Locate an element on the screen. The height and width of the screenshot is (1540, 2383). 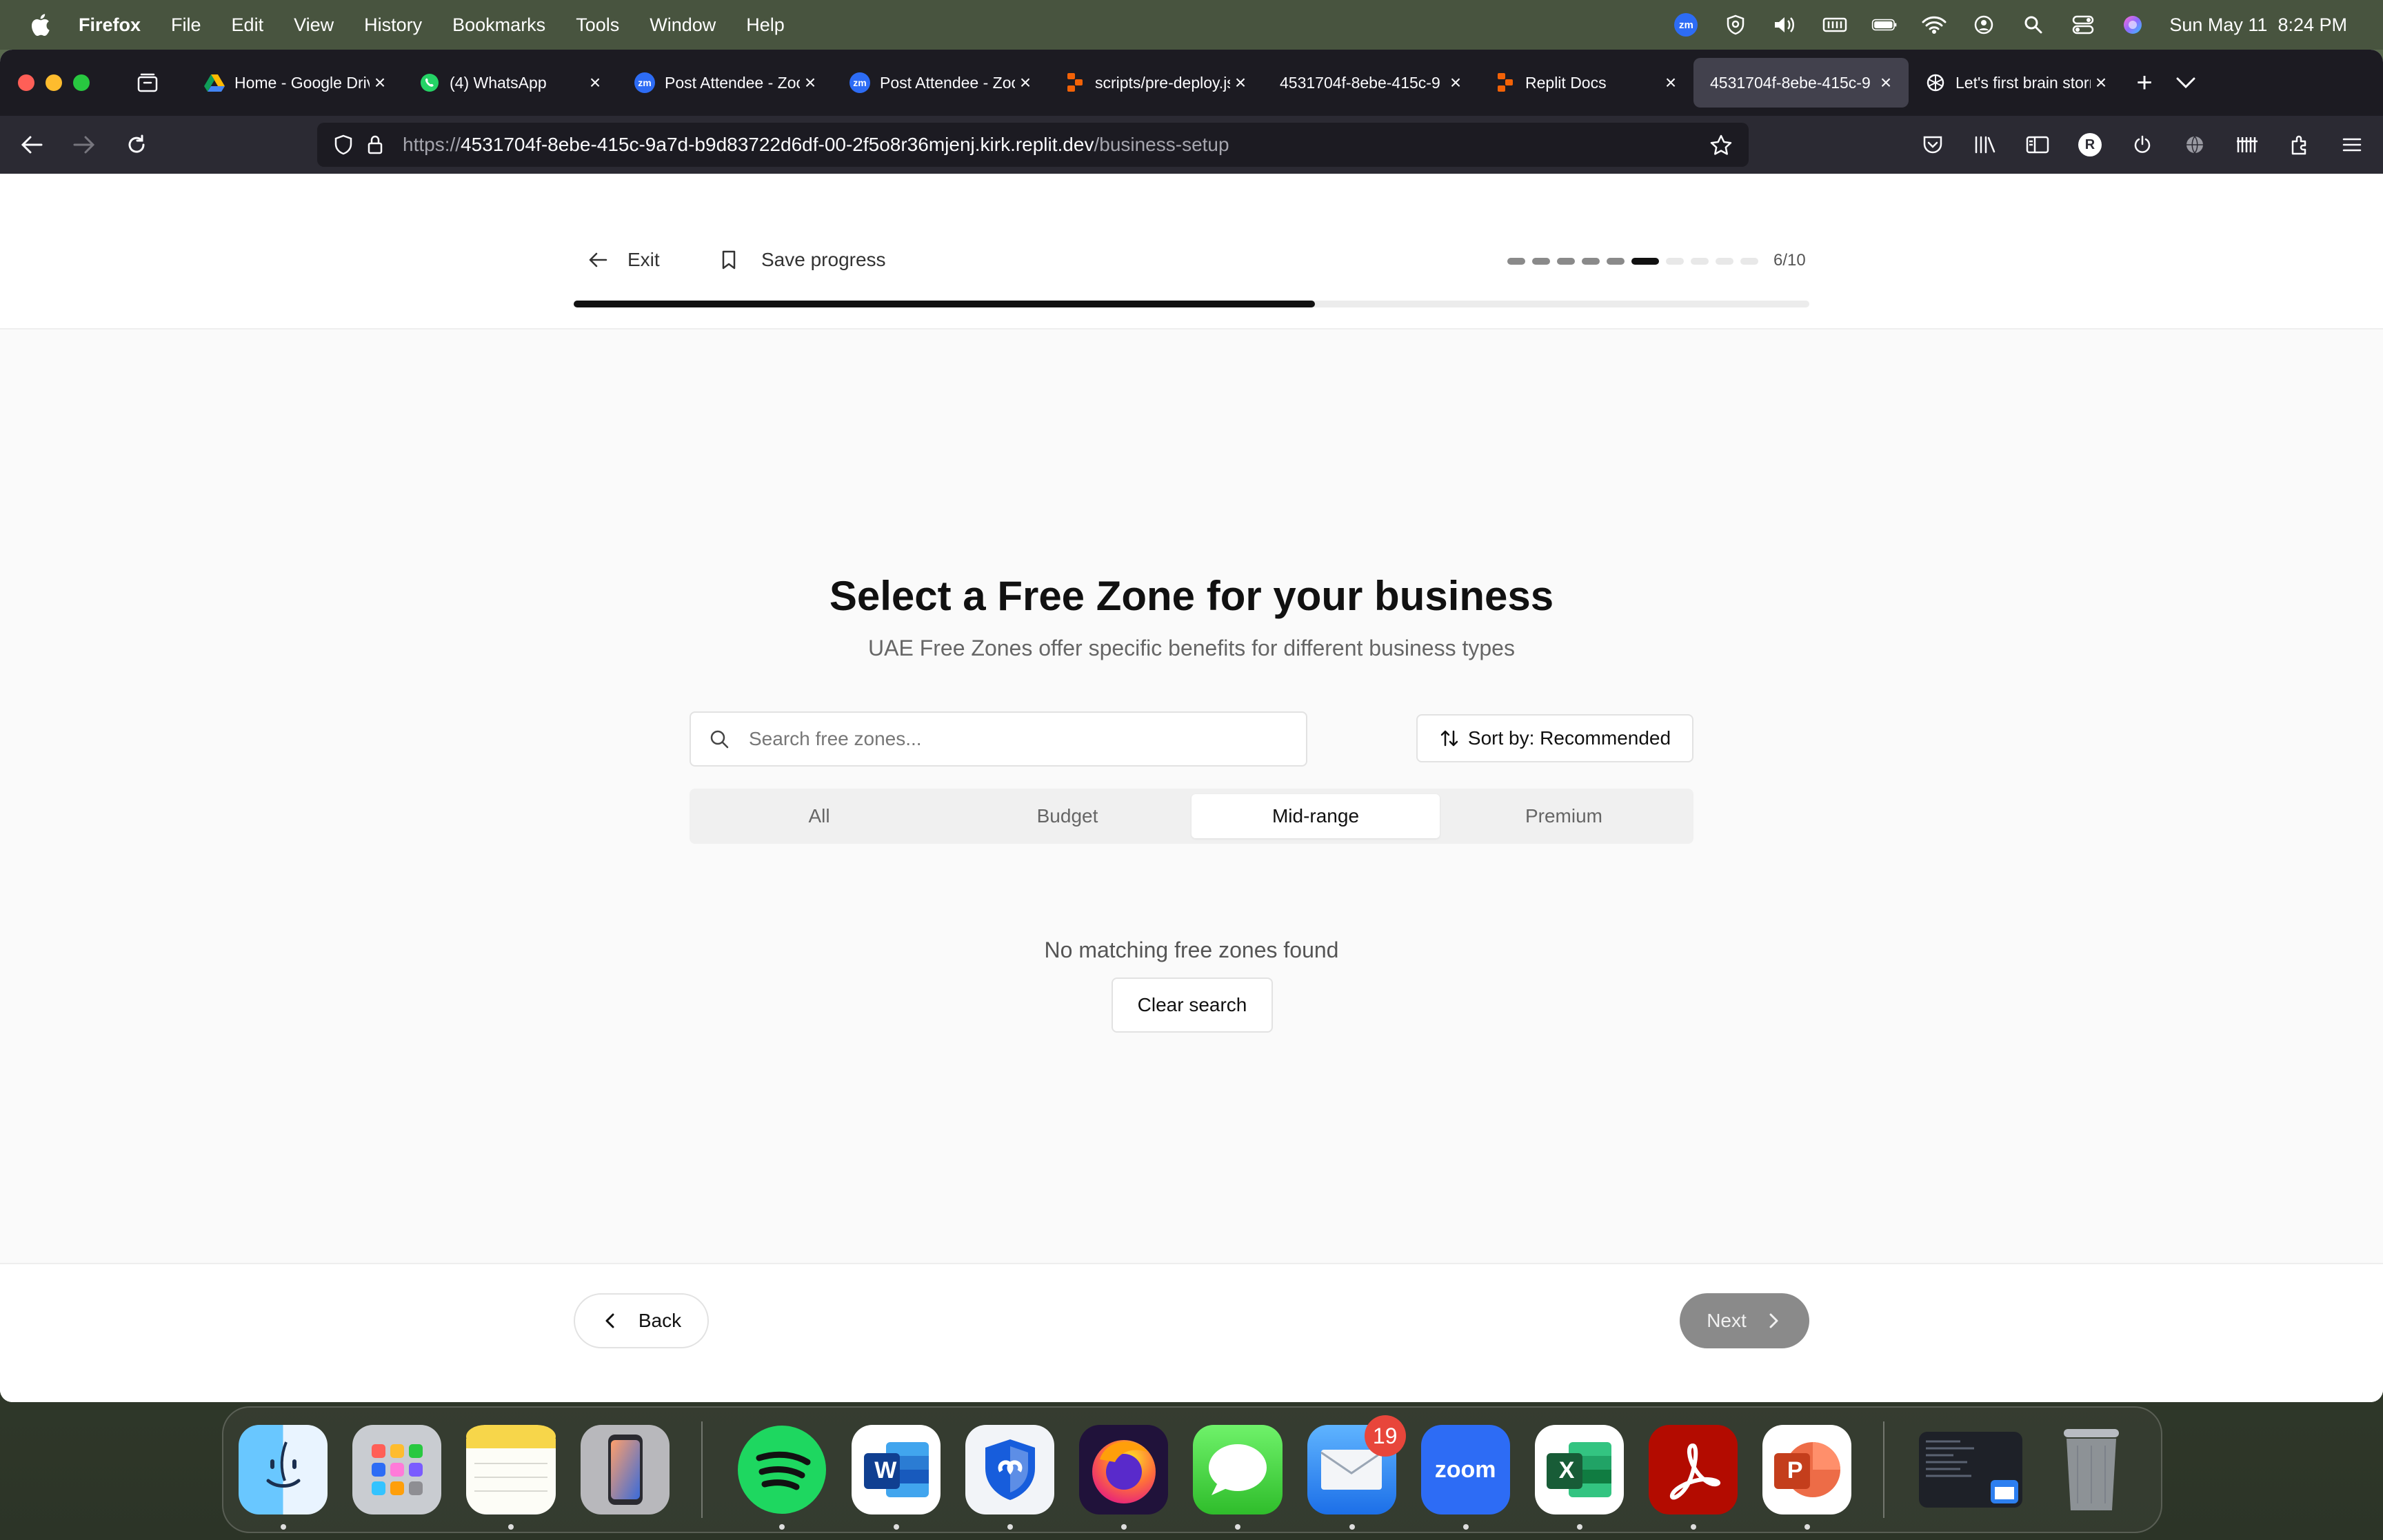
progress-bar-fill is located at coordinates (945, 304).